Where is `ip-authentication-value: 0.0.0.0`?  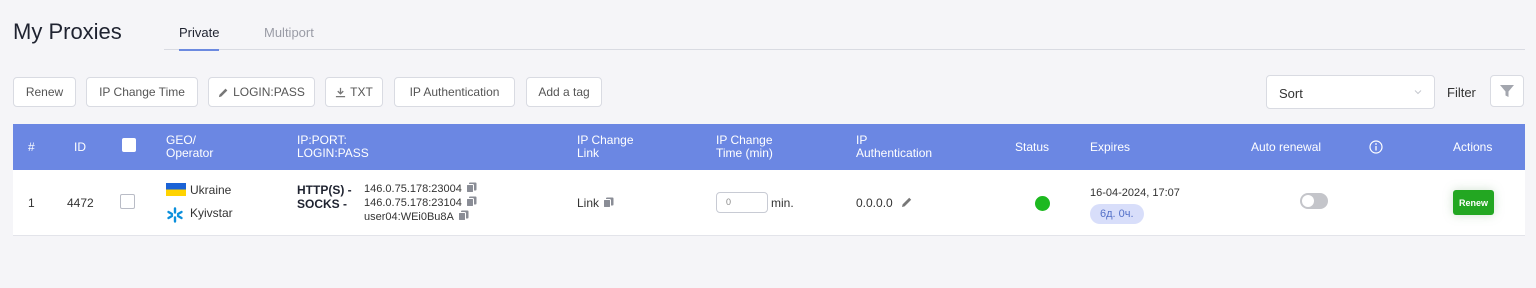 ip-authentication-value: 0.0.0.0 is located at coordinates (874, 203).